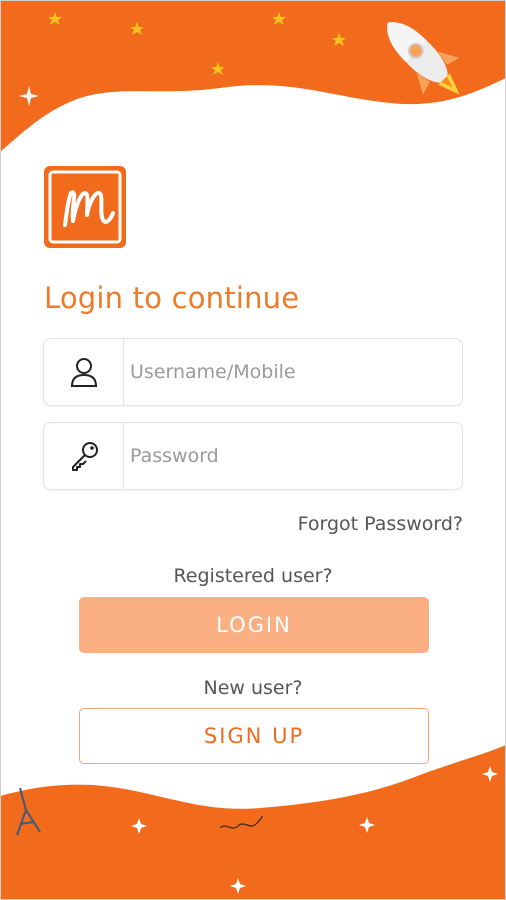 This screenshot has height=900, width=506. What do you see at coordinates (84, 372) in the screenshot?
I see `user-icon` at bounding box center [84, 372].